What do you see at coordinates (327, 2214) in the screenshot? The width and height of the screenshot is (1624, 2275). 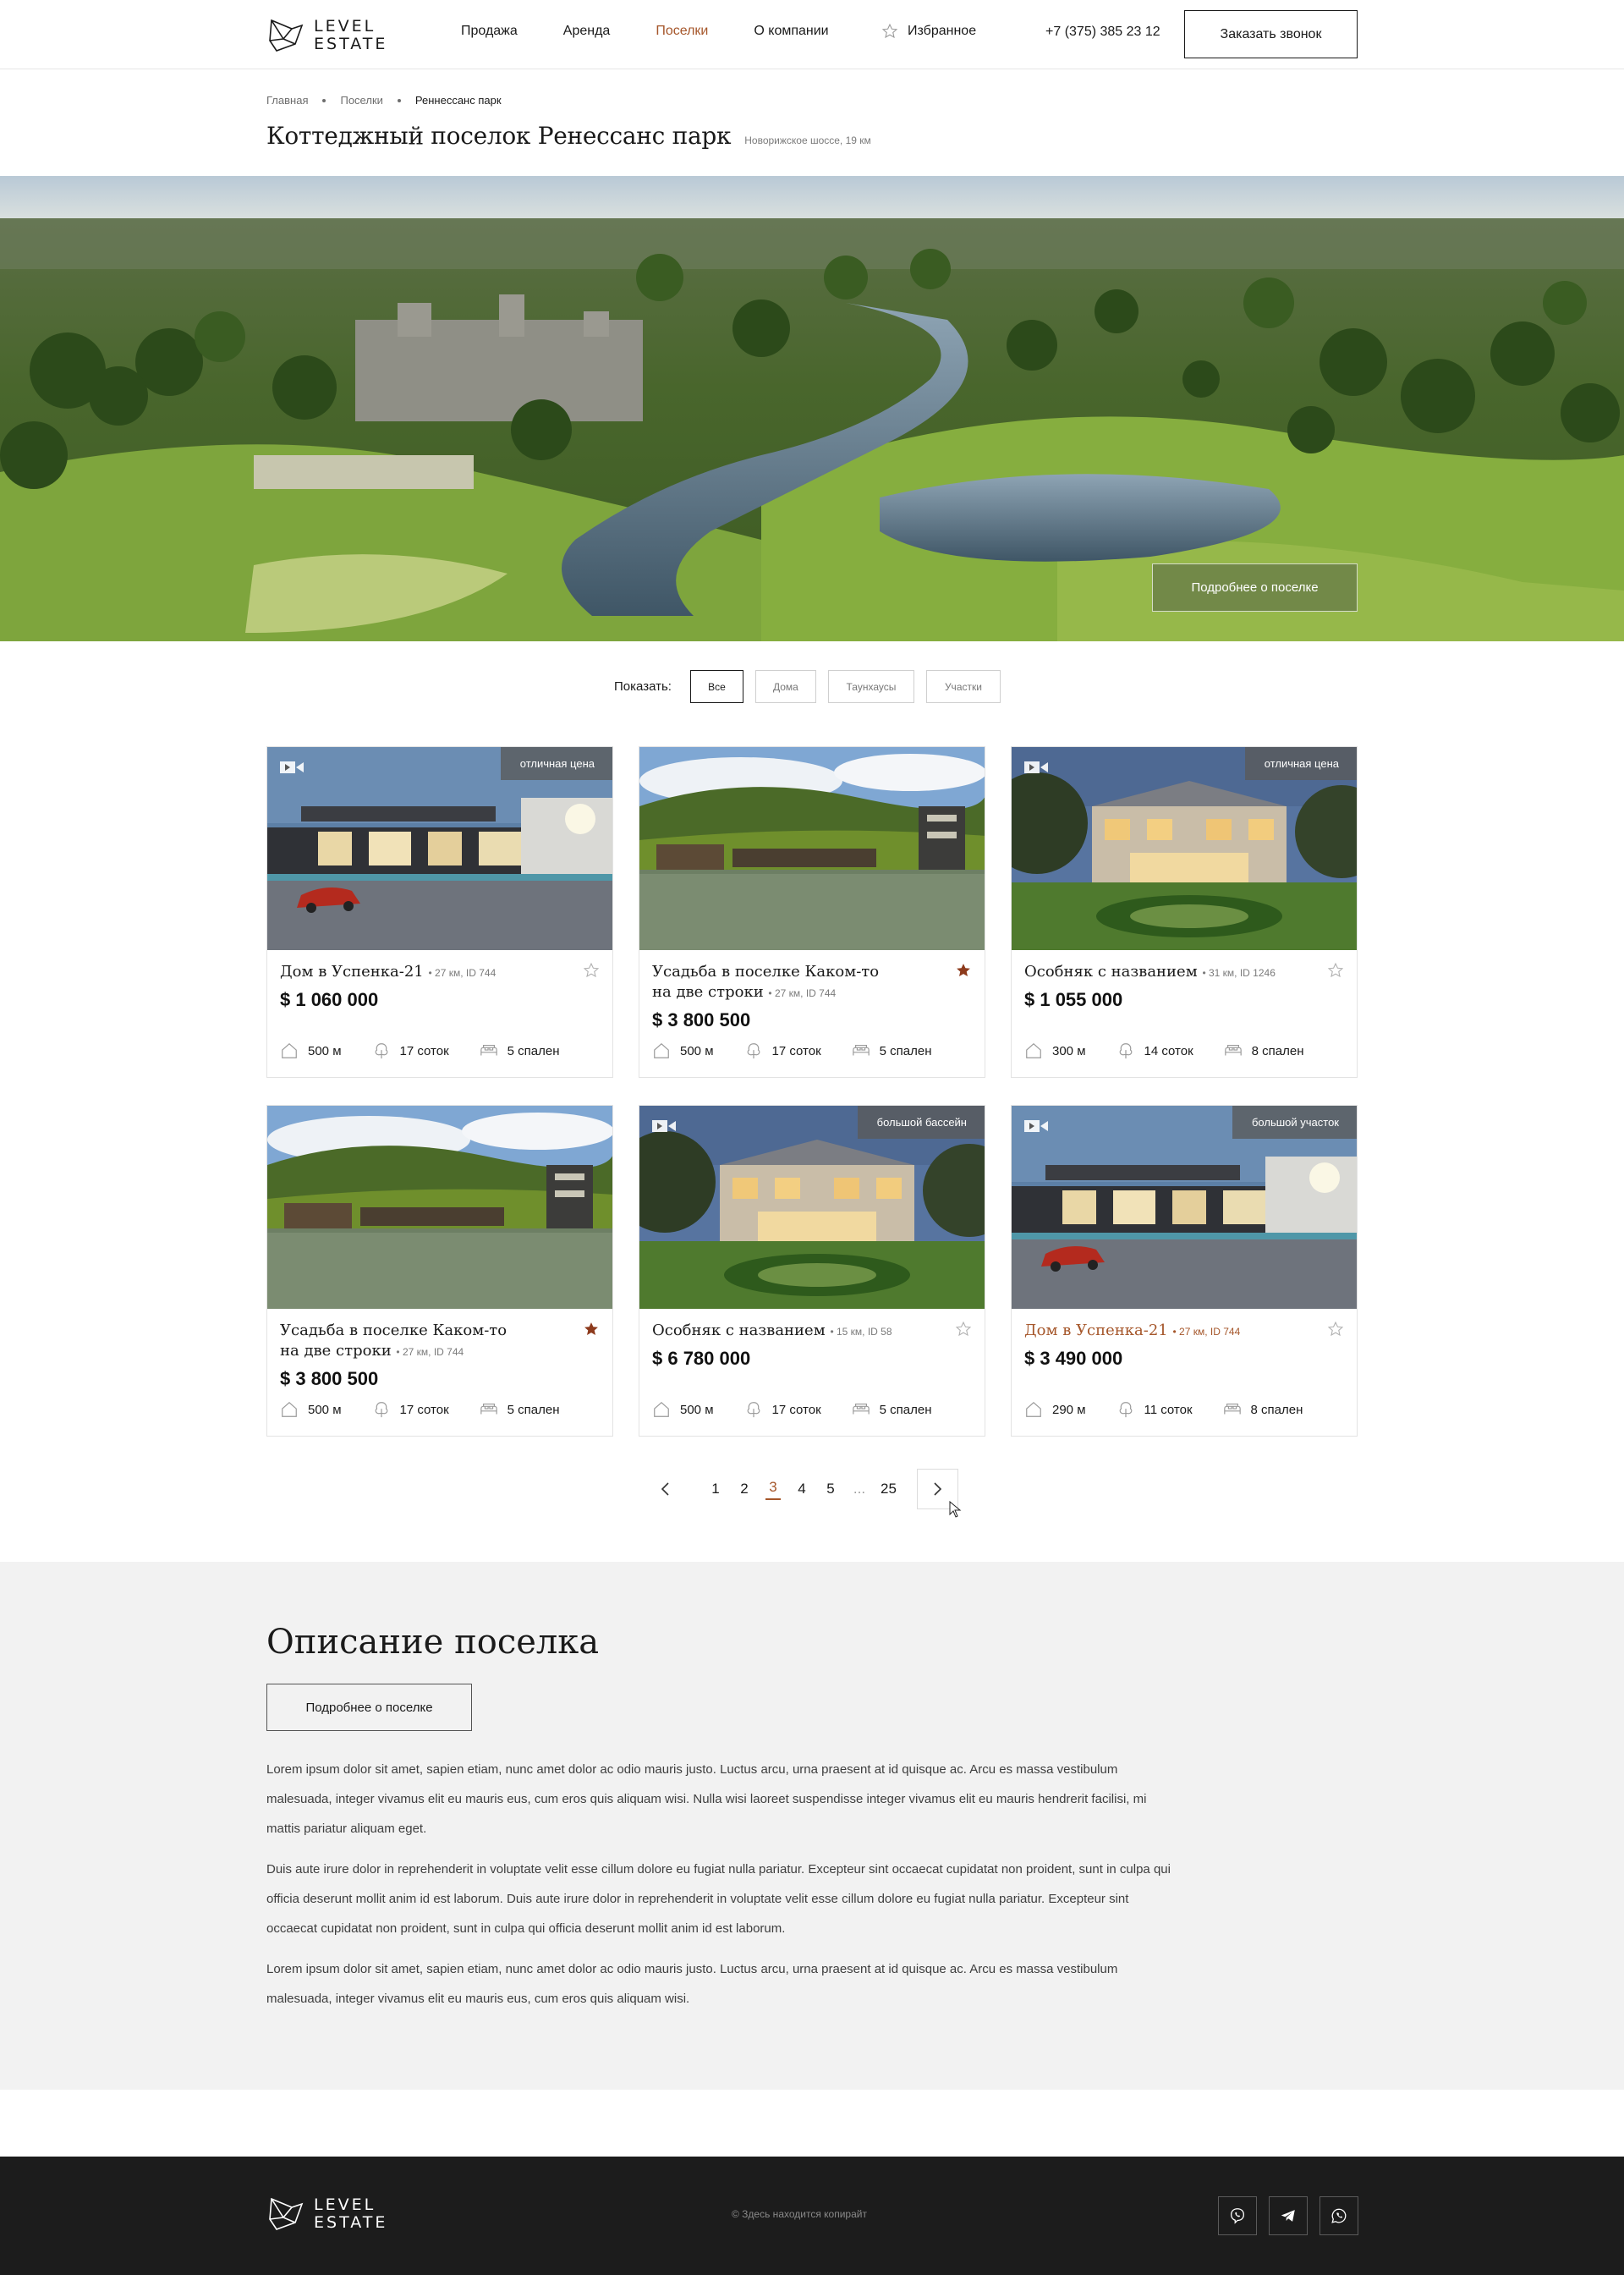 I see `footer-logo: LEVEL ESTATE` at bounding box center [327, 2214].